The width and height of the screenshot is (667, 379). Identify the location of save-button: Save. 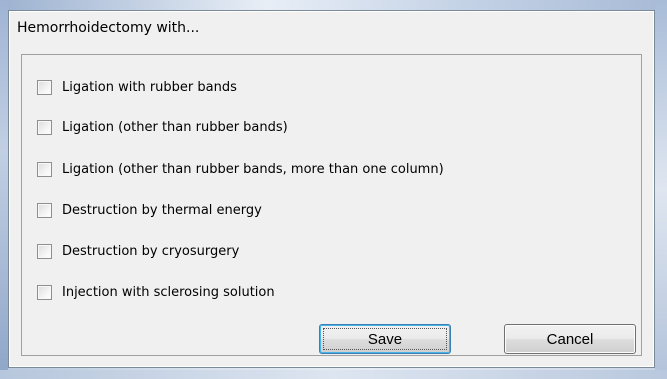
(385, 339).